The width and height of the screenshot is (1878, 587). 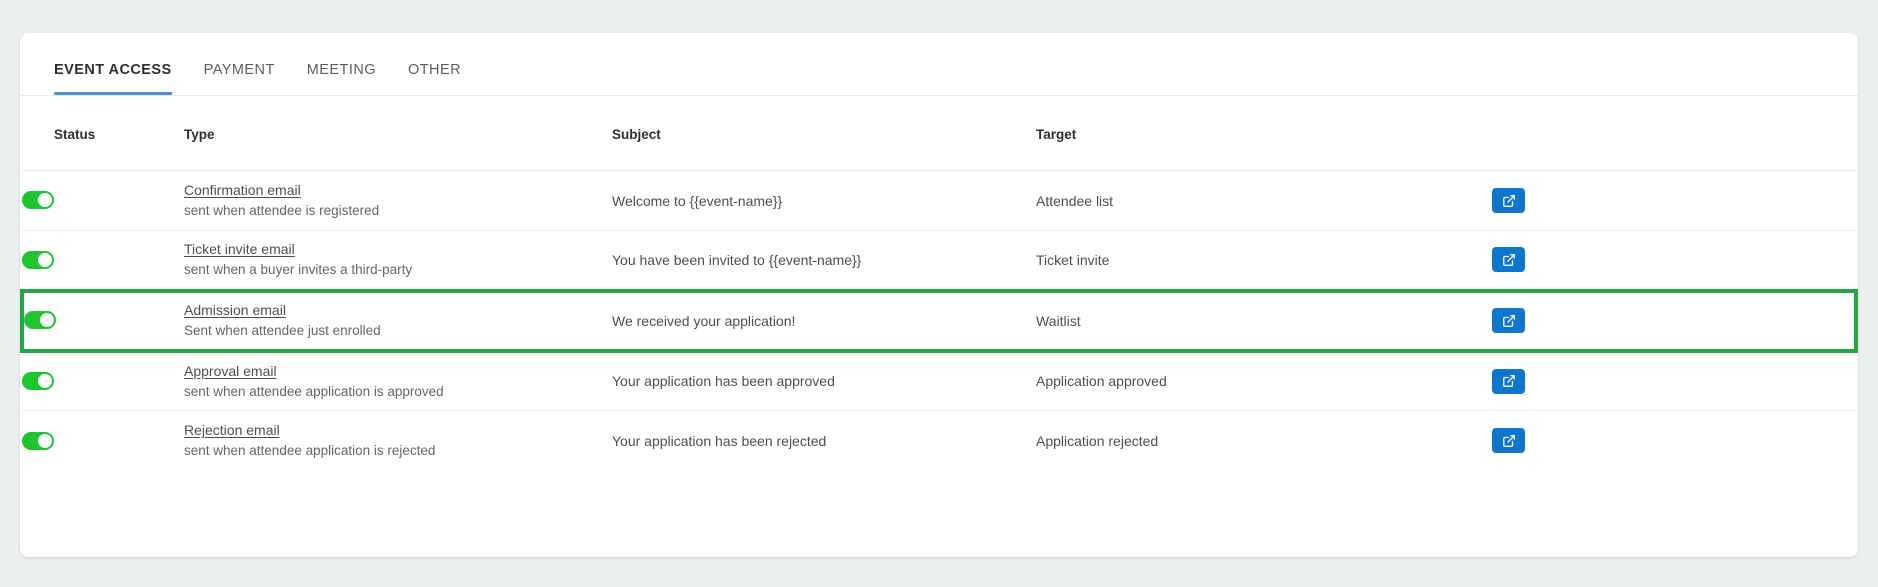 I want to click on column-header-type: Type, so click(x=398, y=133).